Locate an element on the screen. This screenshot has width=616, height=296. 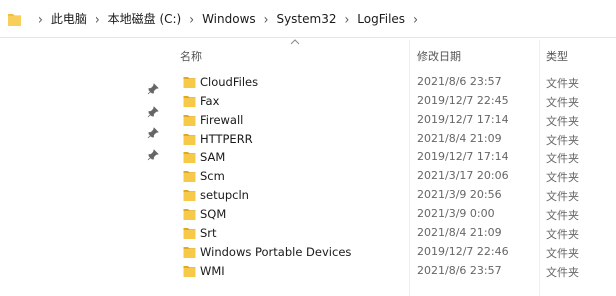
table-row: HTTPERR 2021/8/4 21:09 文件夹 is located at coordinates (395, 139).